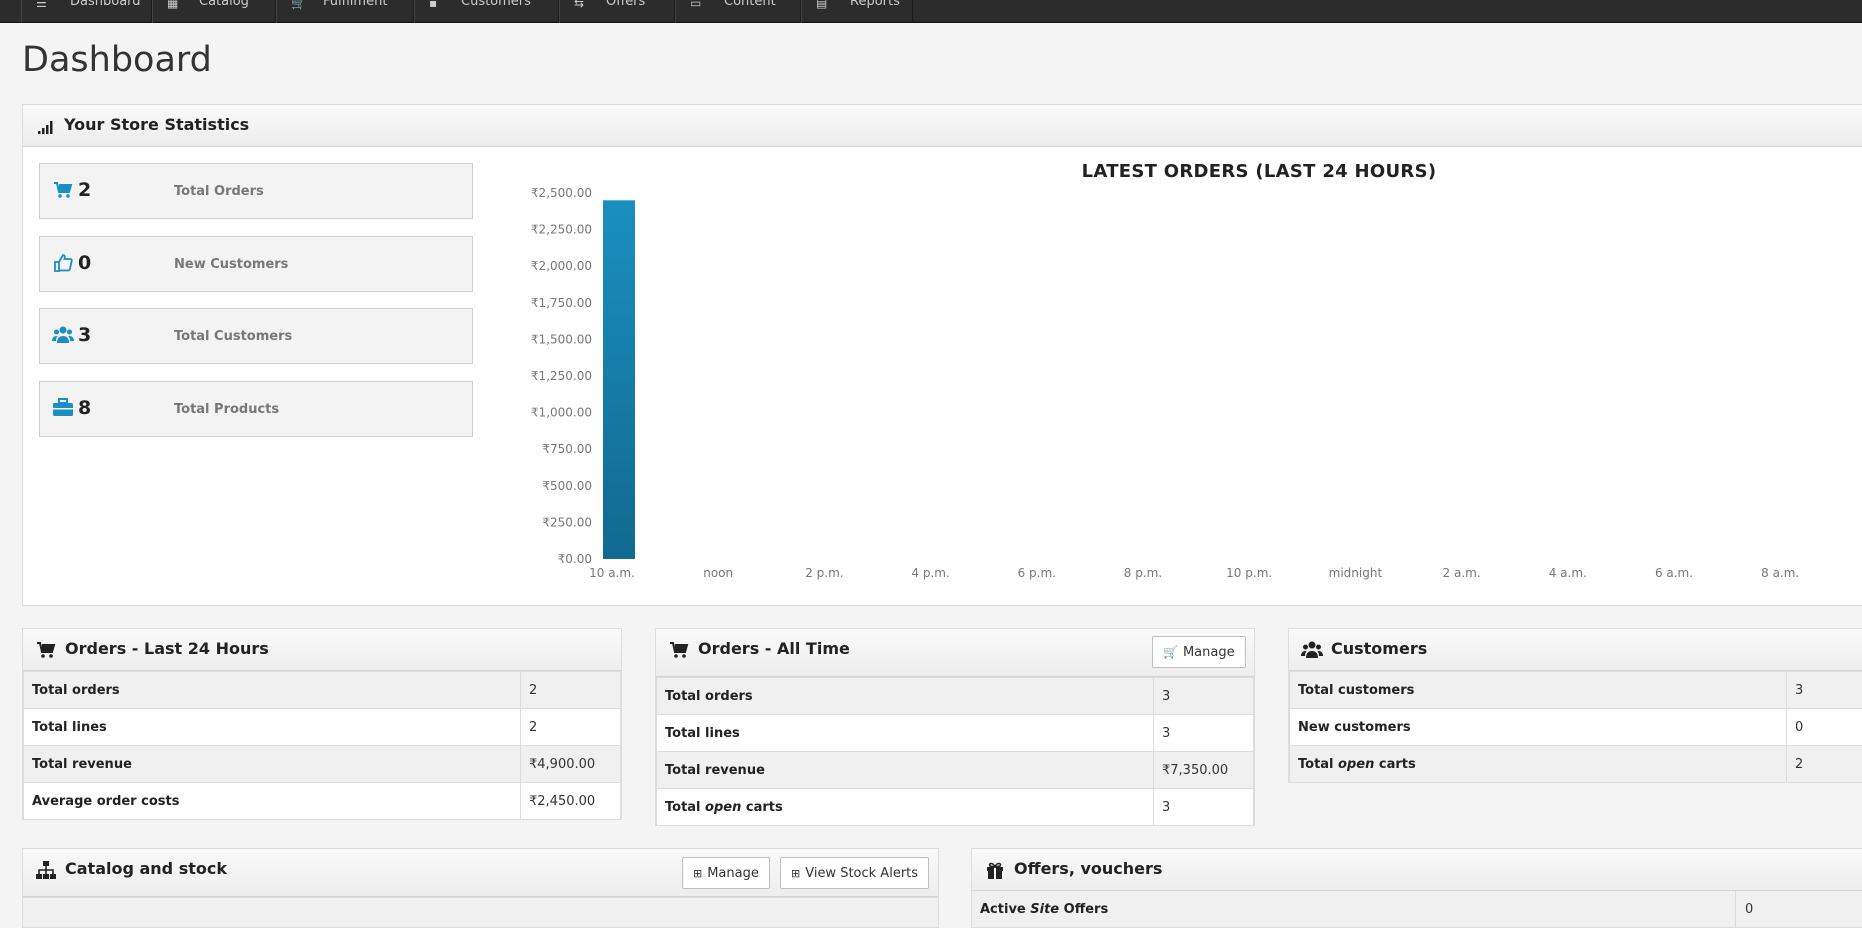 The width and height of the screenshot is (1862, 928). What do you see at coordinates (617, 11) in the screenshot?
I see `nav-offers: ⇆ Offers` at bounding box center [617, 11].